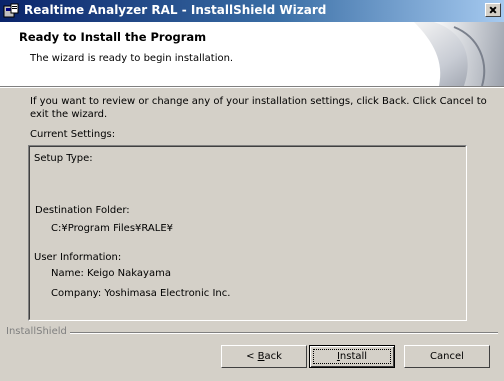  I want to click on destination-folder-value: C:¥Program Files¥RALE¥, so click(112, 228).